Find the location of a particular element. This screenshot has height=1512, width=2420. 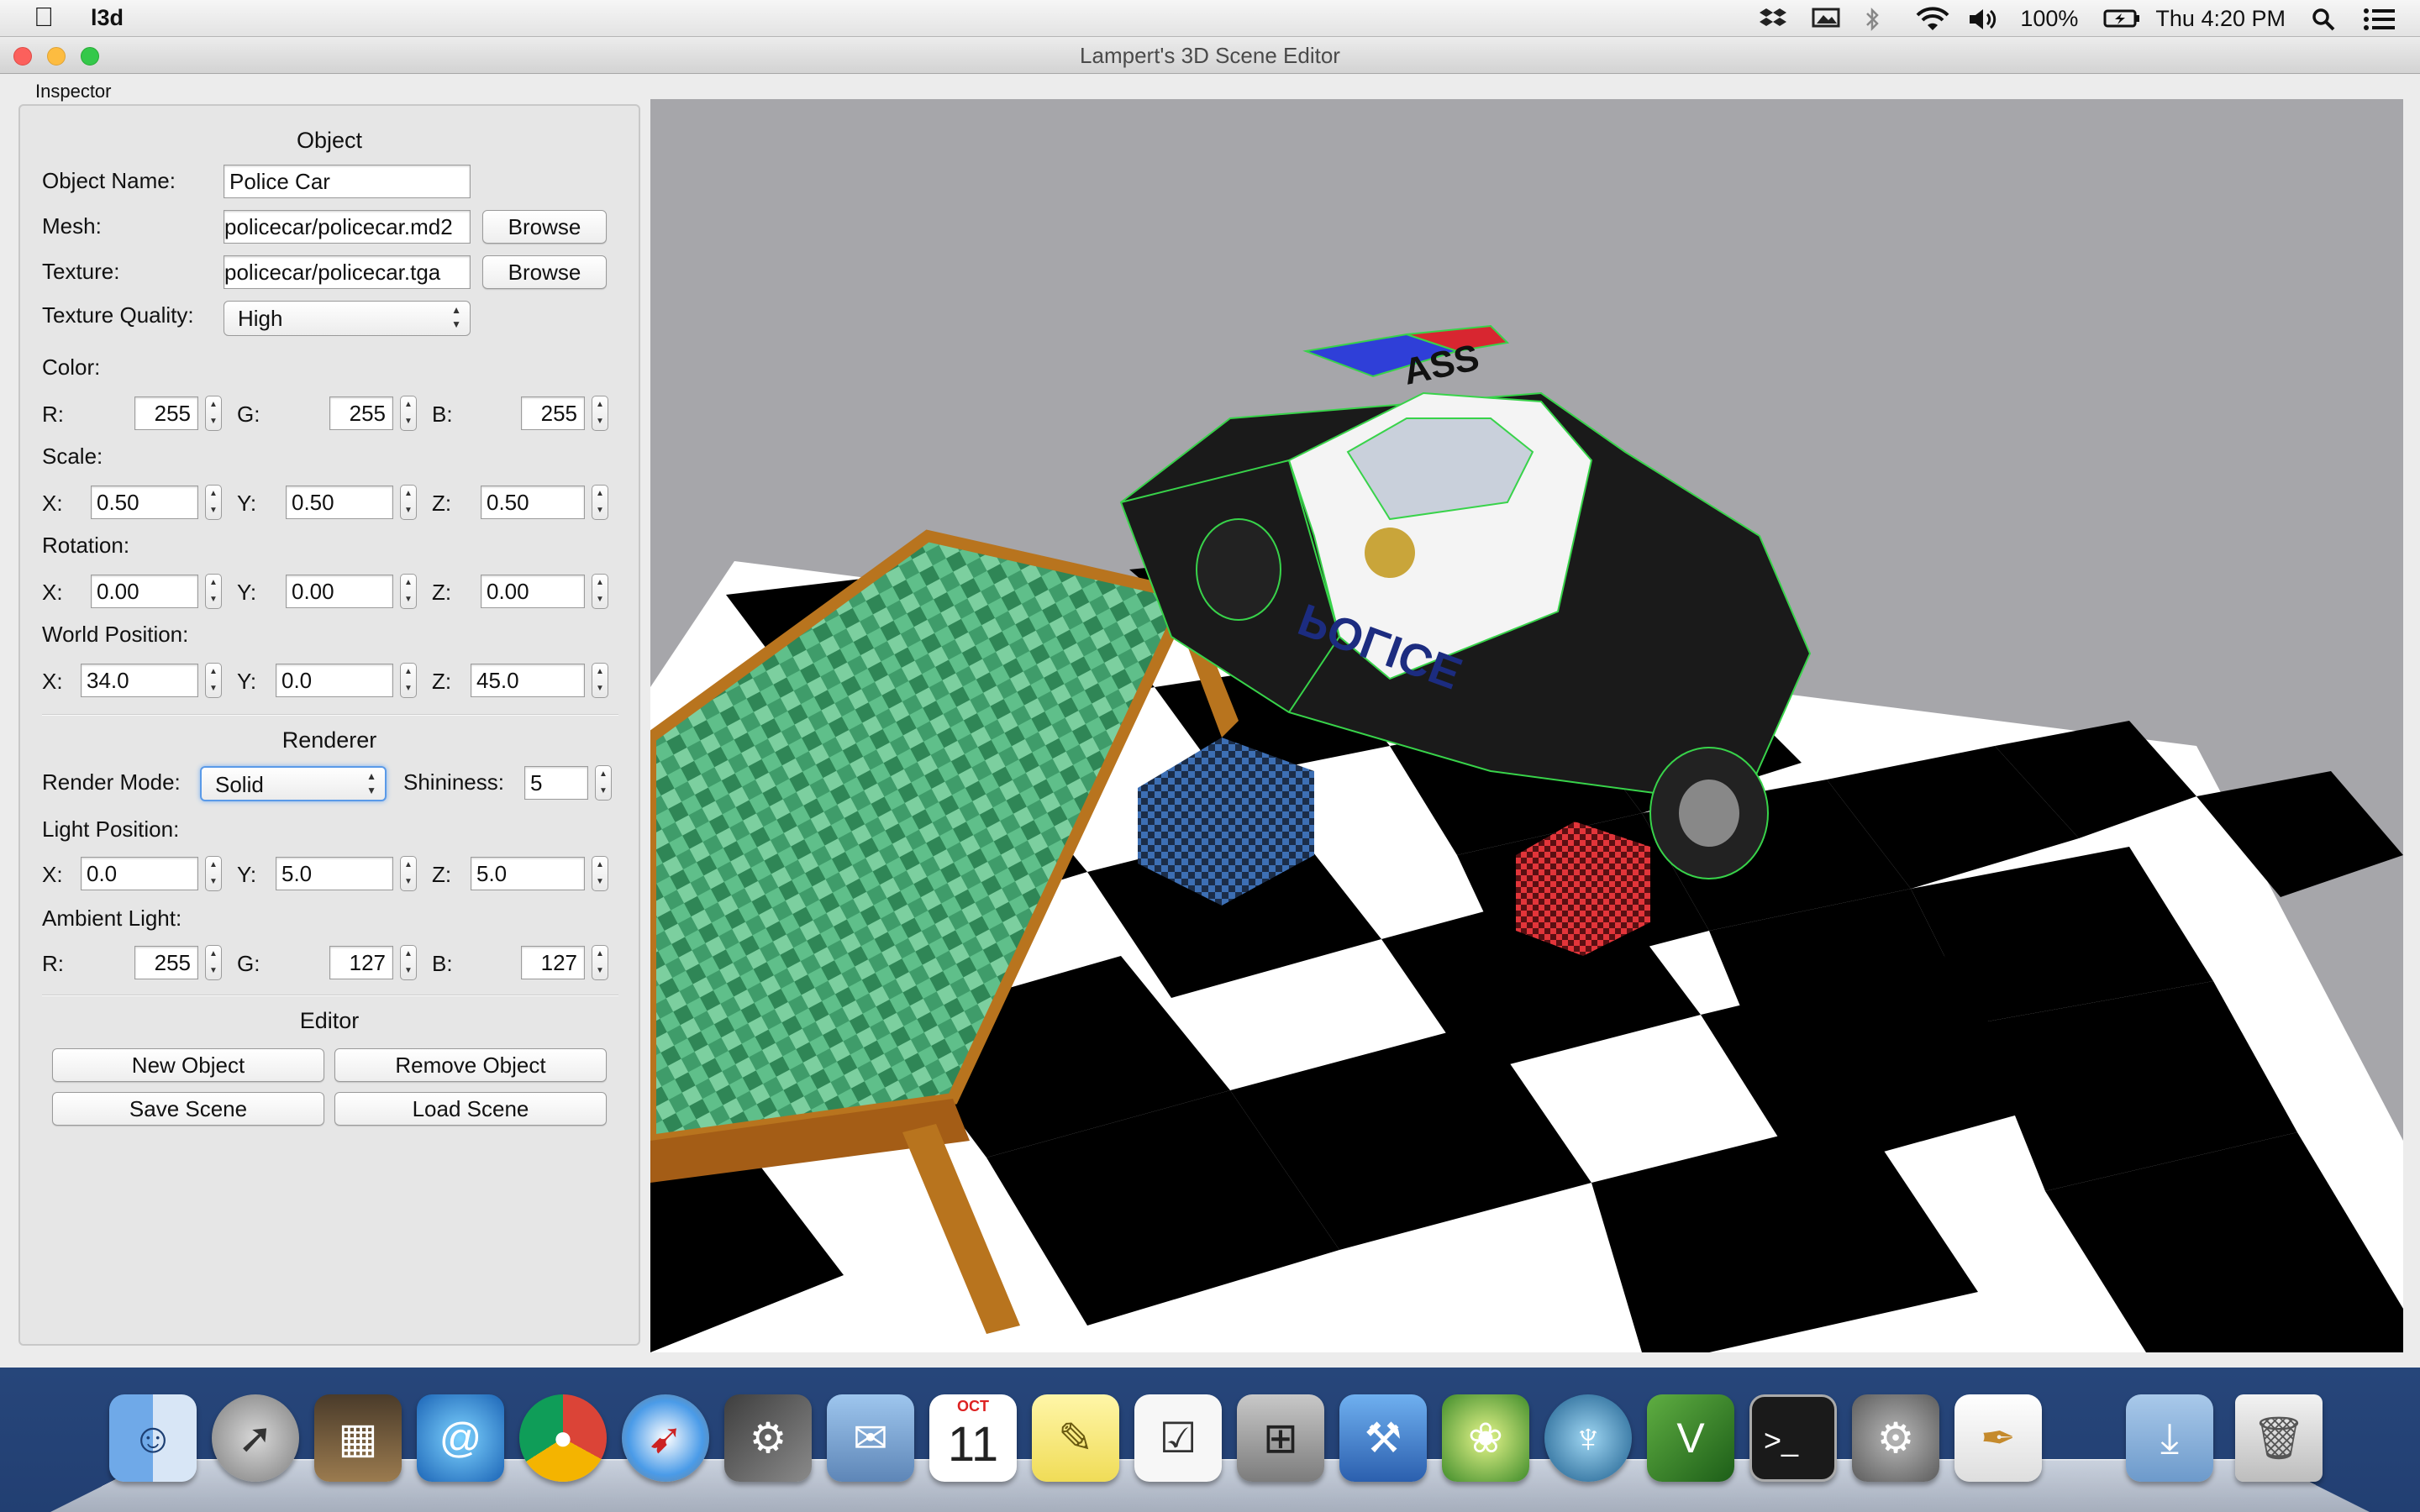

textedit-icon: ✒ is located at coordinates (1998, 1438).